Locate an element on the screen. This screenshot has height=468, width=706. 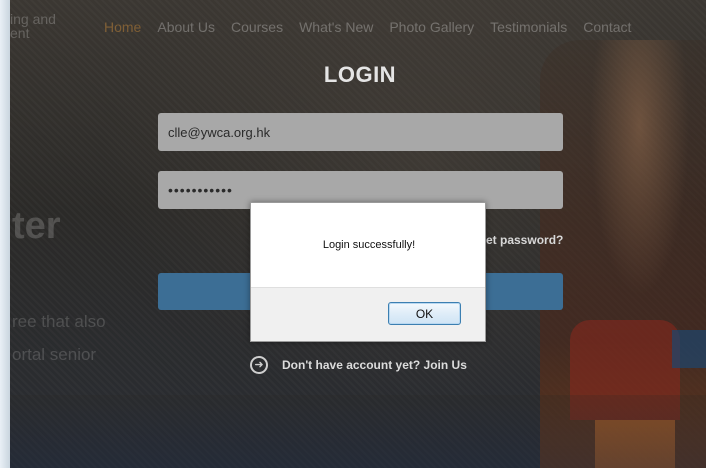
nav-item-home: Home is located at coordinates (122, 27).